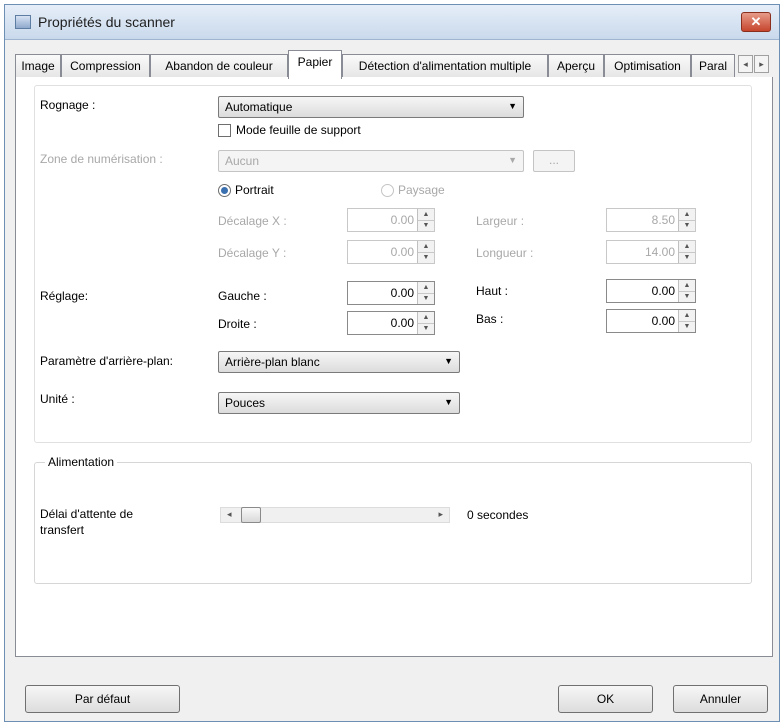 This screenshot has height=726, width=784. I want to click on tab-abandon-couleur: Abandon de couleur, so click(219, 65).